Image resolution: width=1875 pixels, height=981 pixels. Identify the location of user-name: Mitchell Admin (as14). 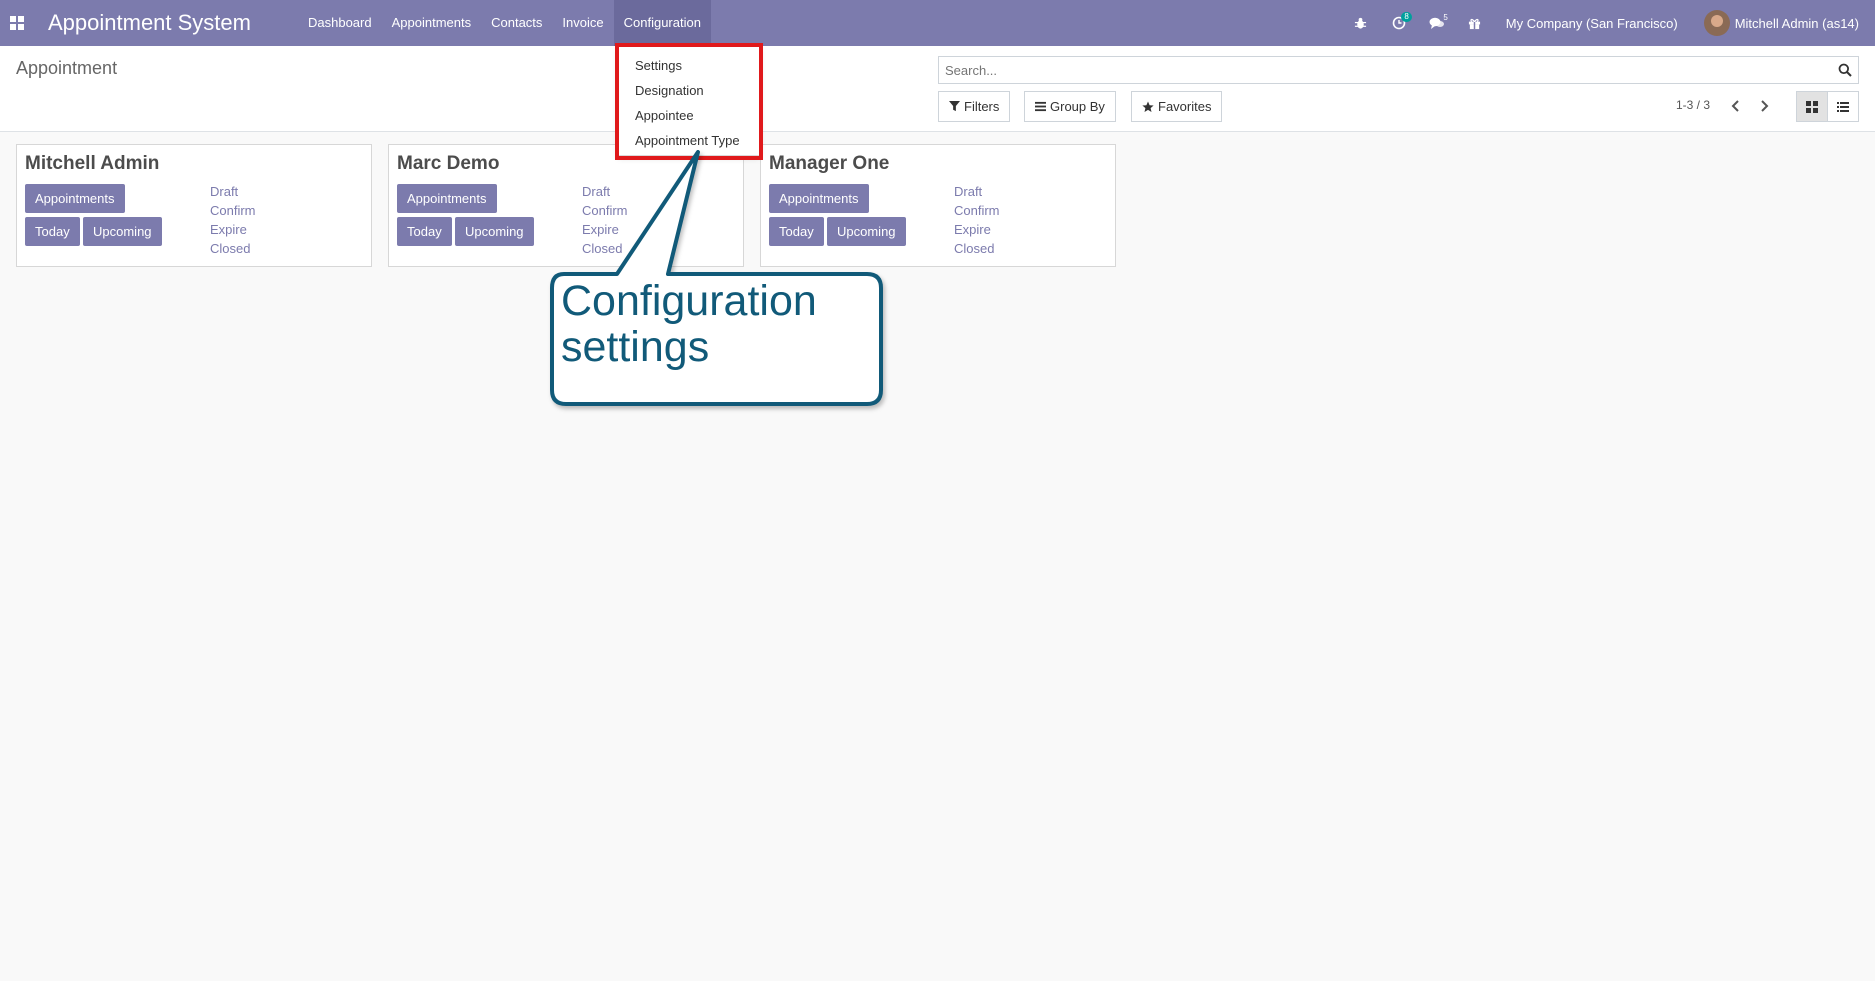
(1796, 23).